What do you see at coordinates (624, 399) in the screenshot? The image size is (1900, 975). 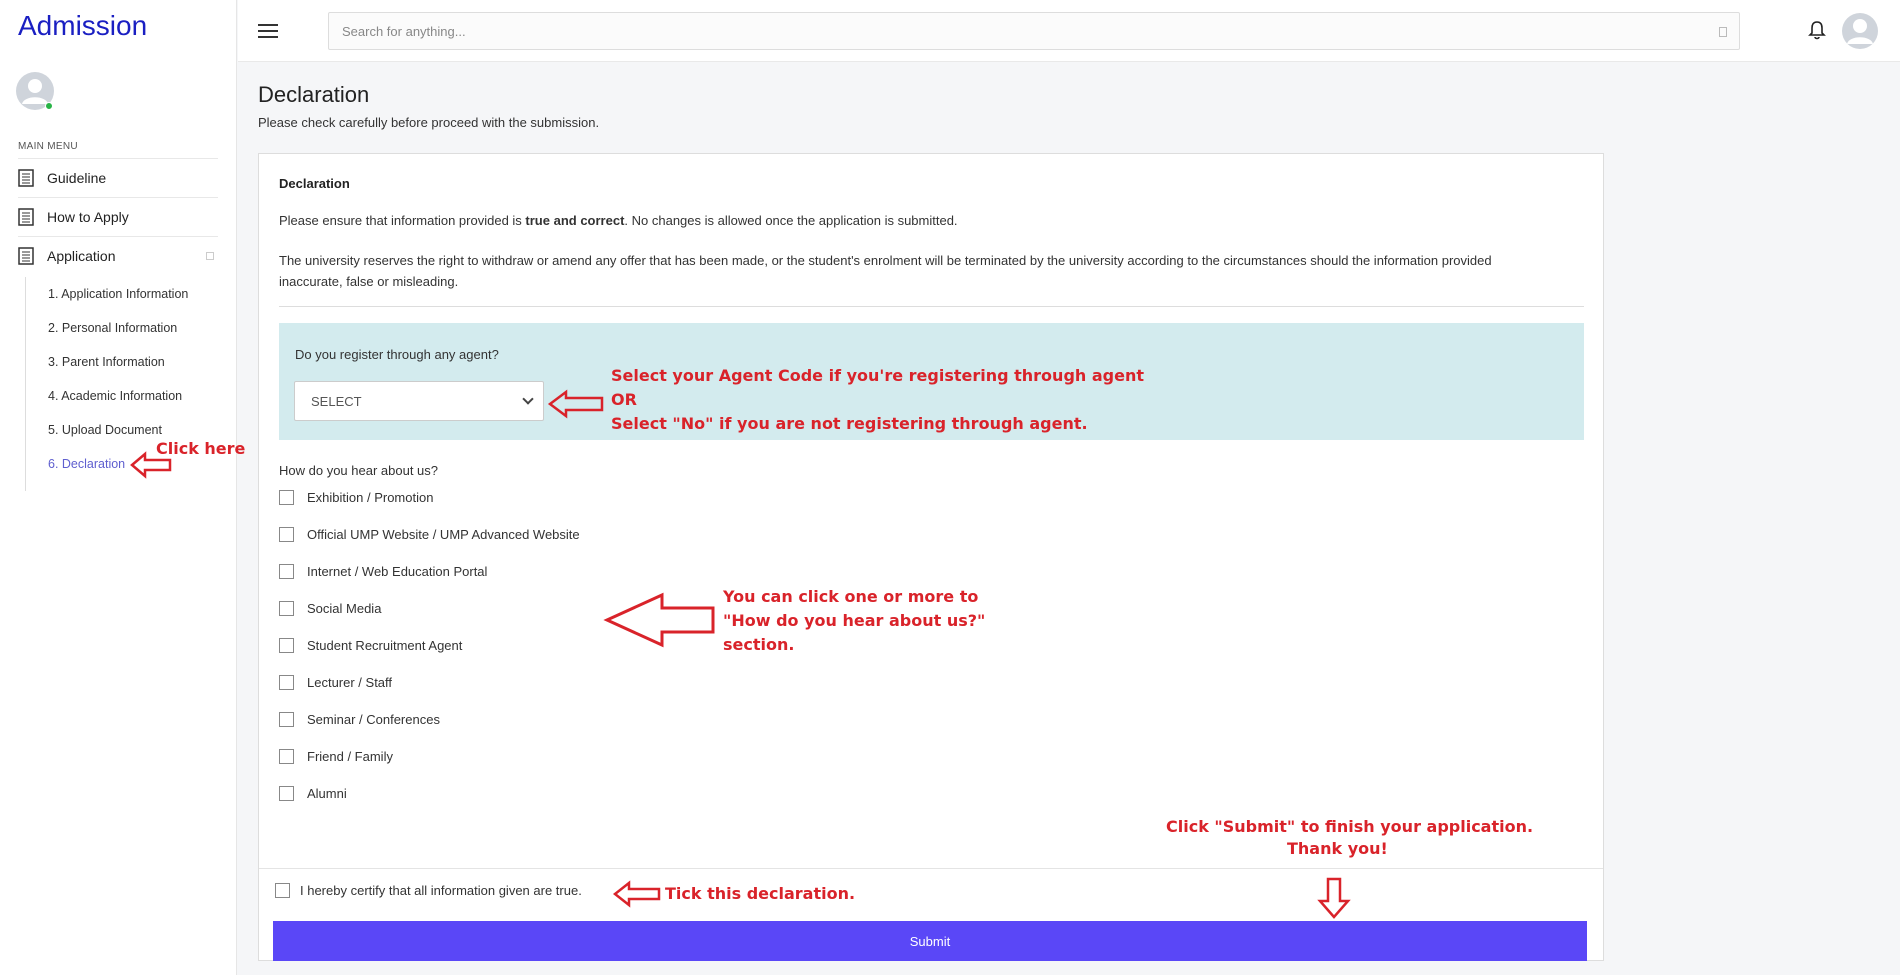 I see `annotation-agent-line2: OR` at bounding box center [624, 399].